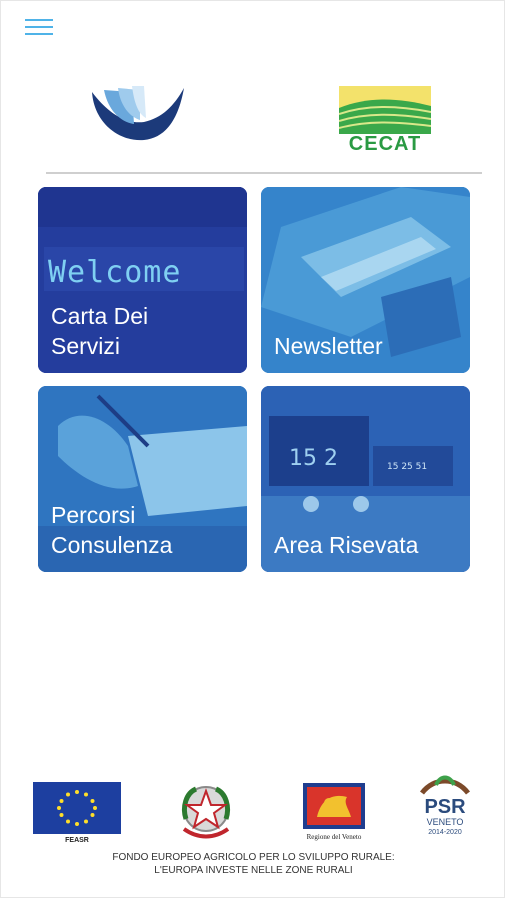 This screenshot has height=900, width=507. I want to click on tile-newsletter: Newsletter, so click(365, 280).